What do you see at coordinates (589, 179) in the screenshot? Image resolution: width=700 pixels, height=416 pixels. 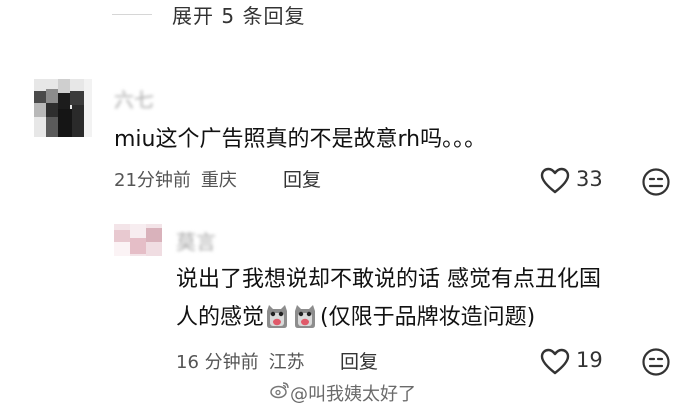 I see `like-count: 33` at bounding box center [589, 179].